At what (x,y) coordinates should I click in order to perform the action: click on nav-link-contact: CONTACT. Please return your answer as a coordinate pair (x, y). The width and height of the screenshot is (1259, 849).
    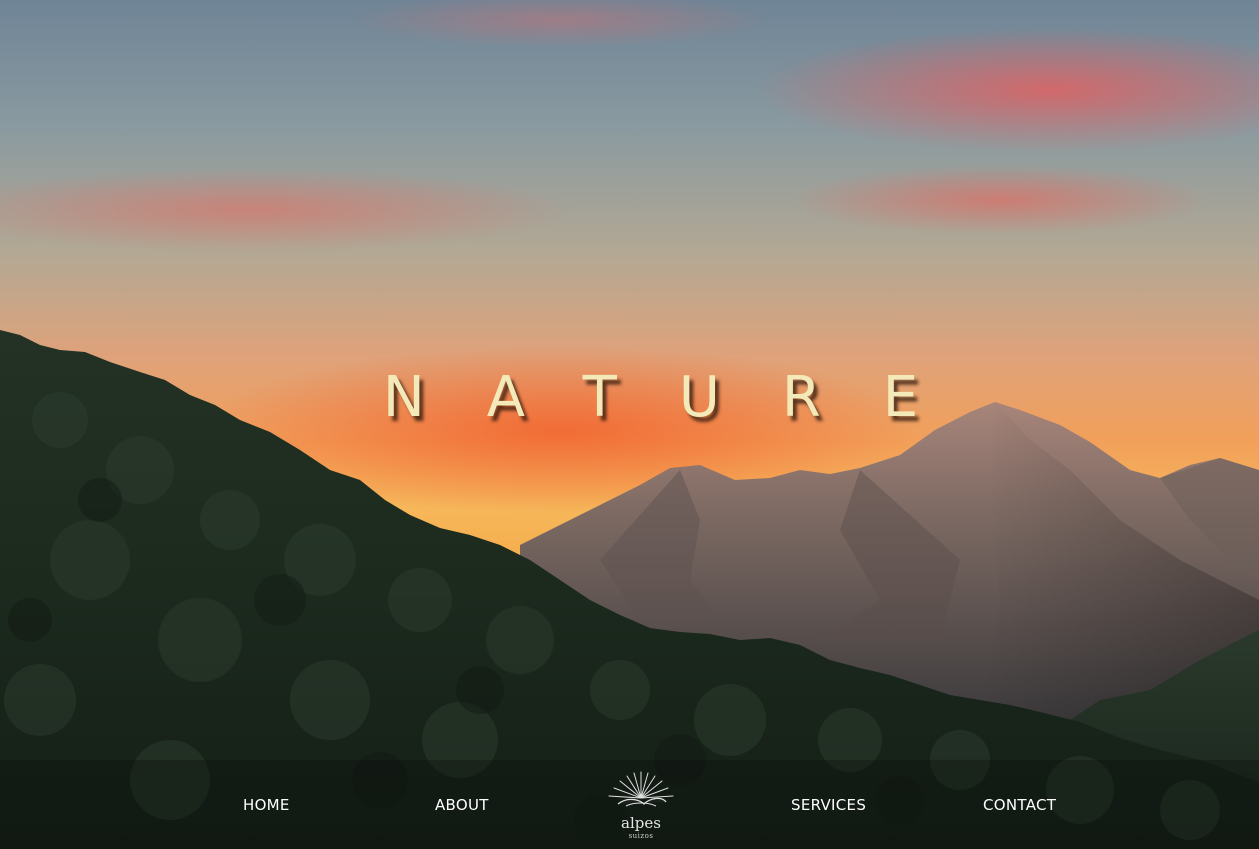
    Looking at the image, I should click on (1019, 805).